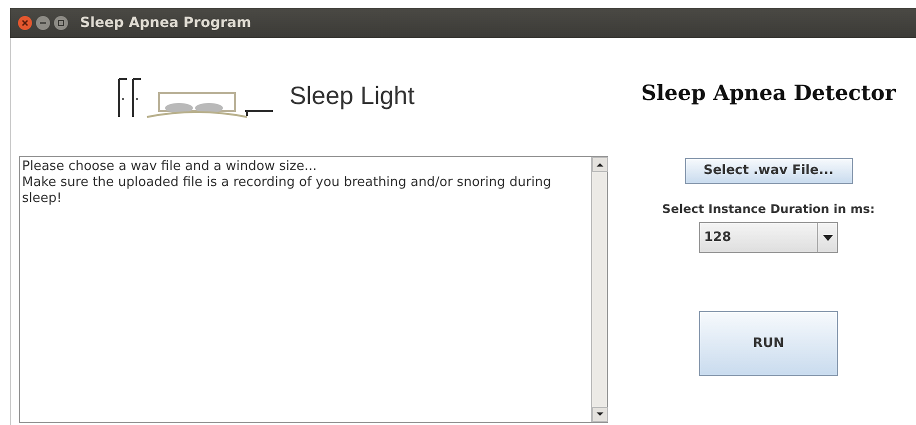  Describe the element at coordinates (43, 23) in the screenshot. I see `minimize-icon` at that location.